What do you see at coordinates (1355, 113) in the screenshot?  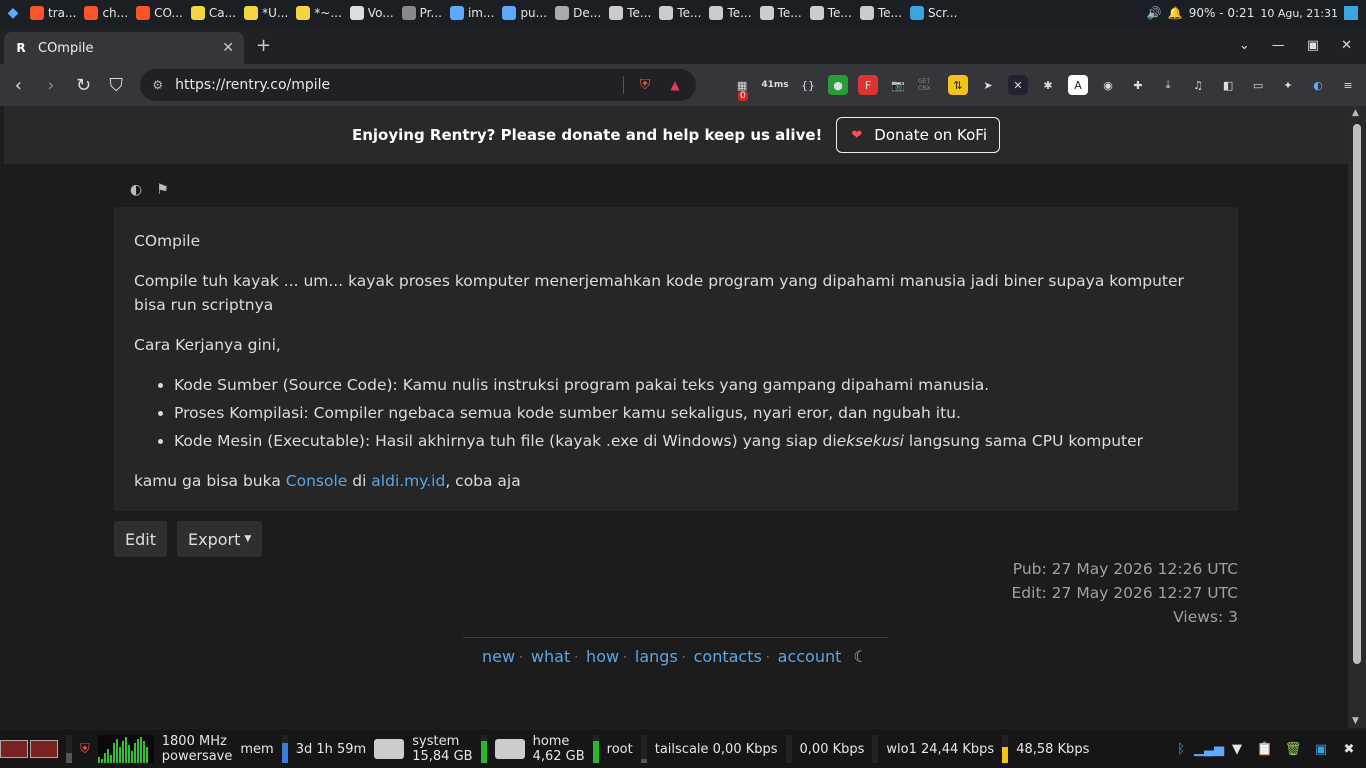 I see `scroll-up-icon: ▲` at bounding box center [1355, 113].